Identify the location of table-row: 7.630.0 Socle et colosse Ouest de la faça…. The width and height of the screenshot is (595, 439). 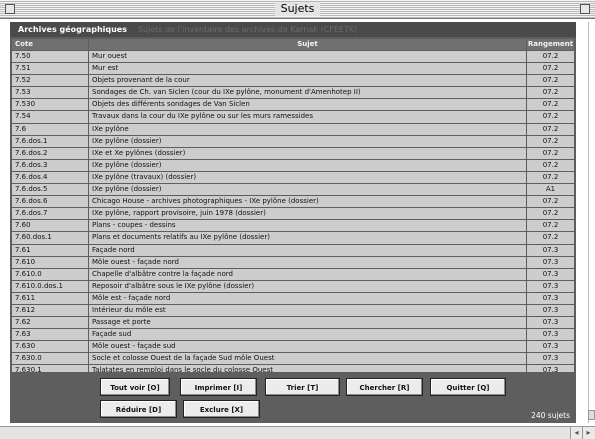
(293, 359).